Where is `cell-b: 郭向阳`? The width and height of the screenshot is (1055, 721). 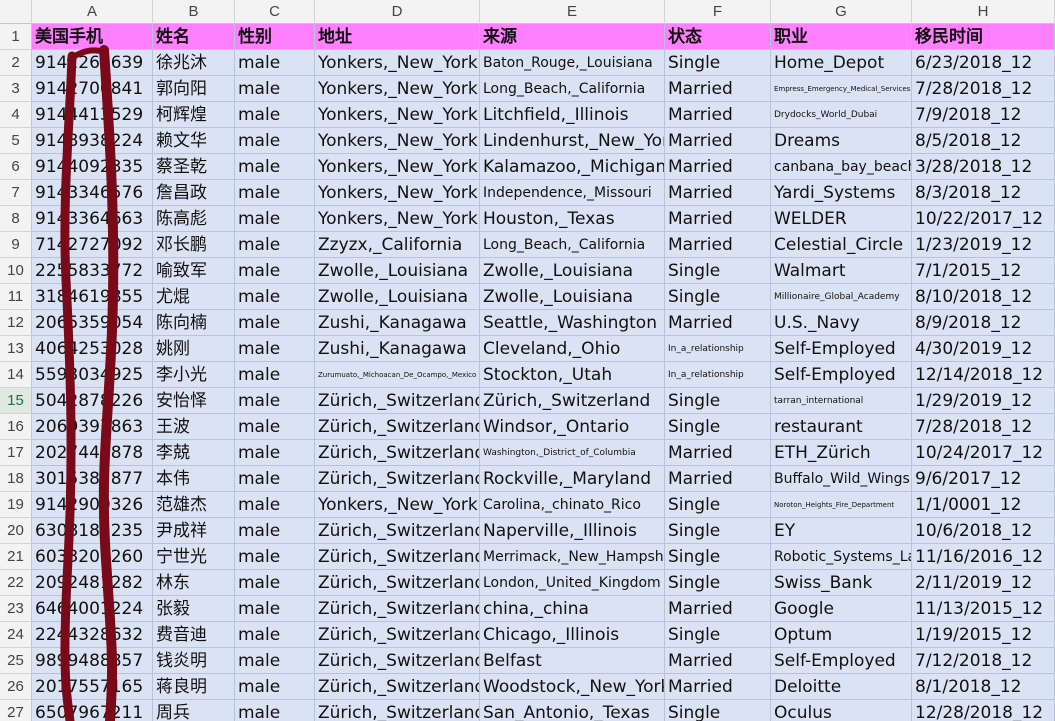
cell-b: 郭向阳 is located at coordinates (194, 89).